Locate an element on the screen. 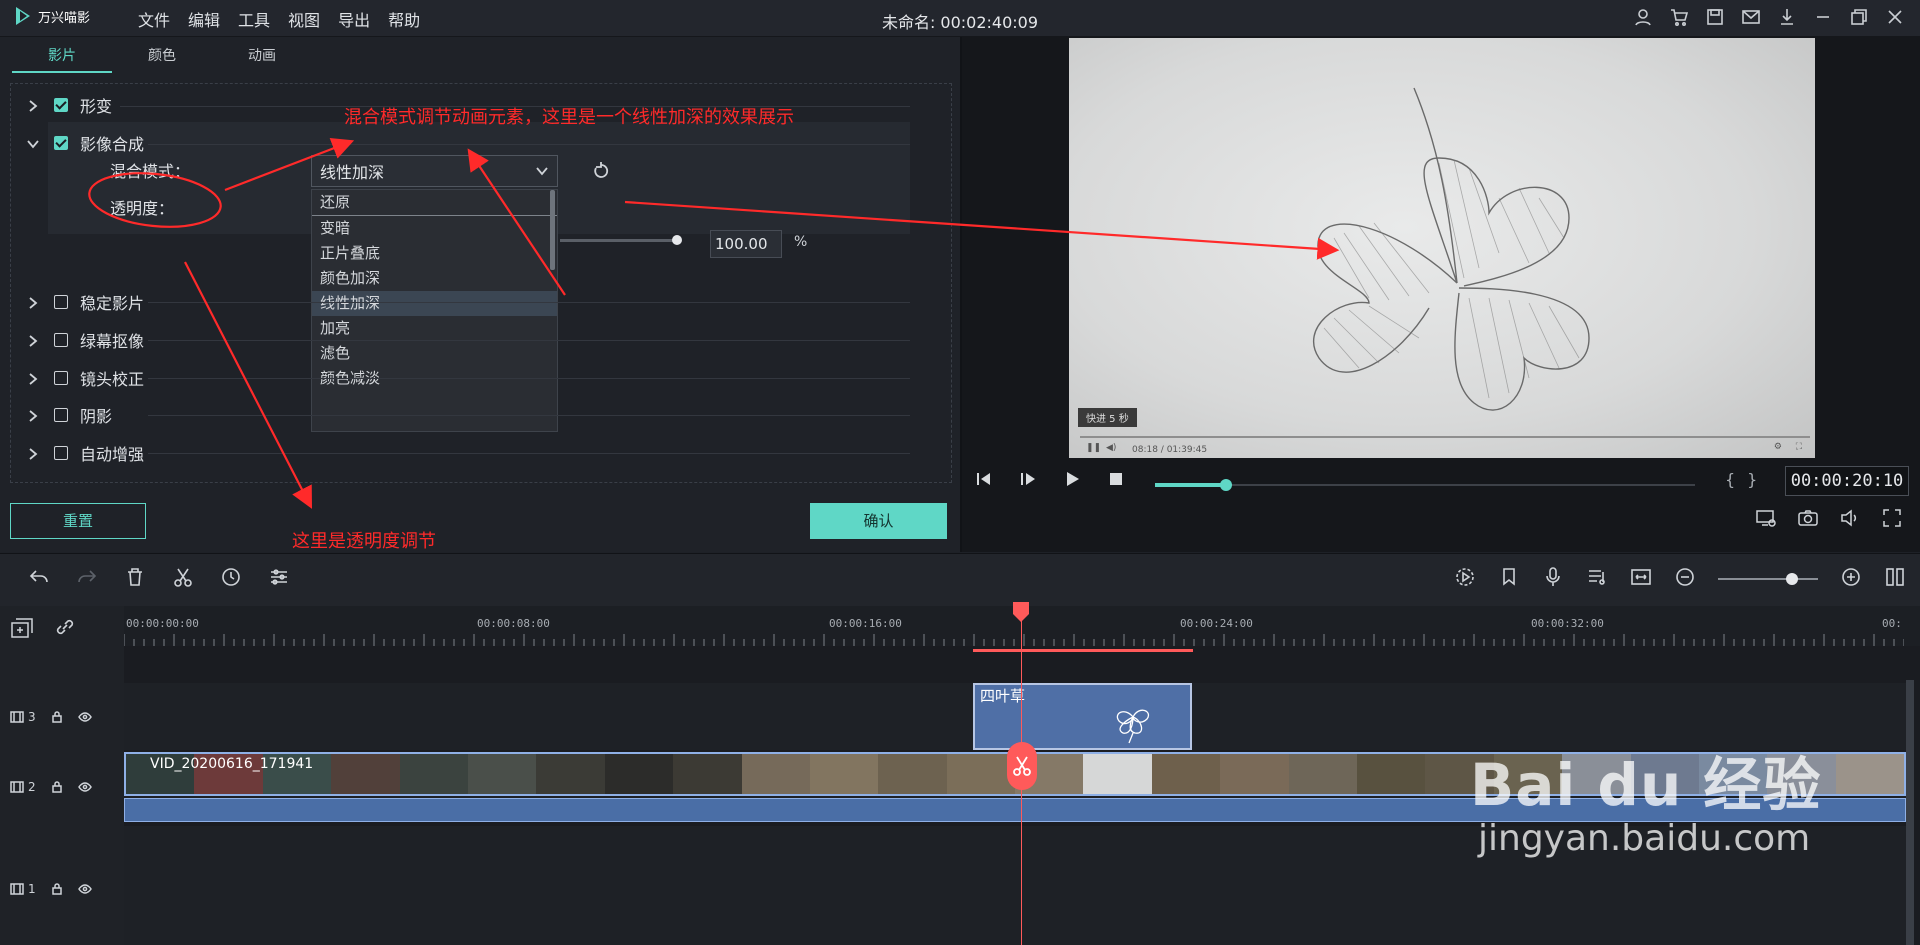 The width and height of the screenshot is (1920, 945). render-preview-icon is located at coordinates (1465, 579).